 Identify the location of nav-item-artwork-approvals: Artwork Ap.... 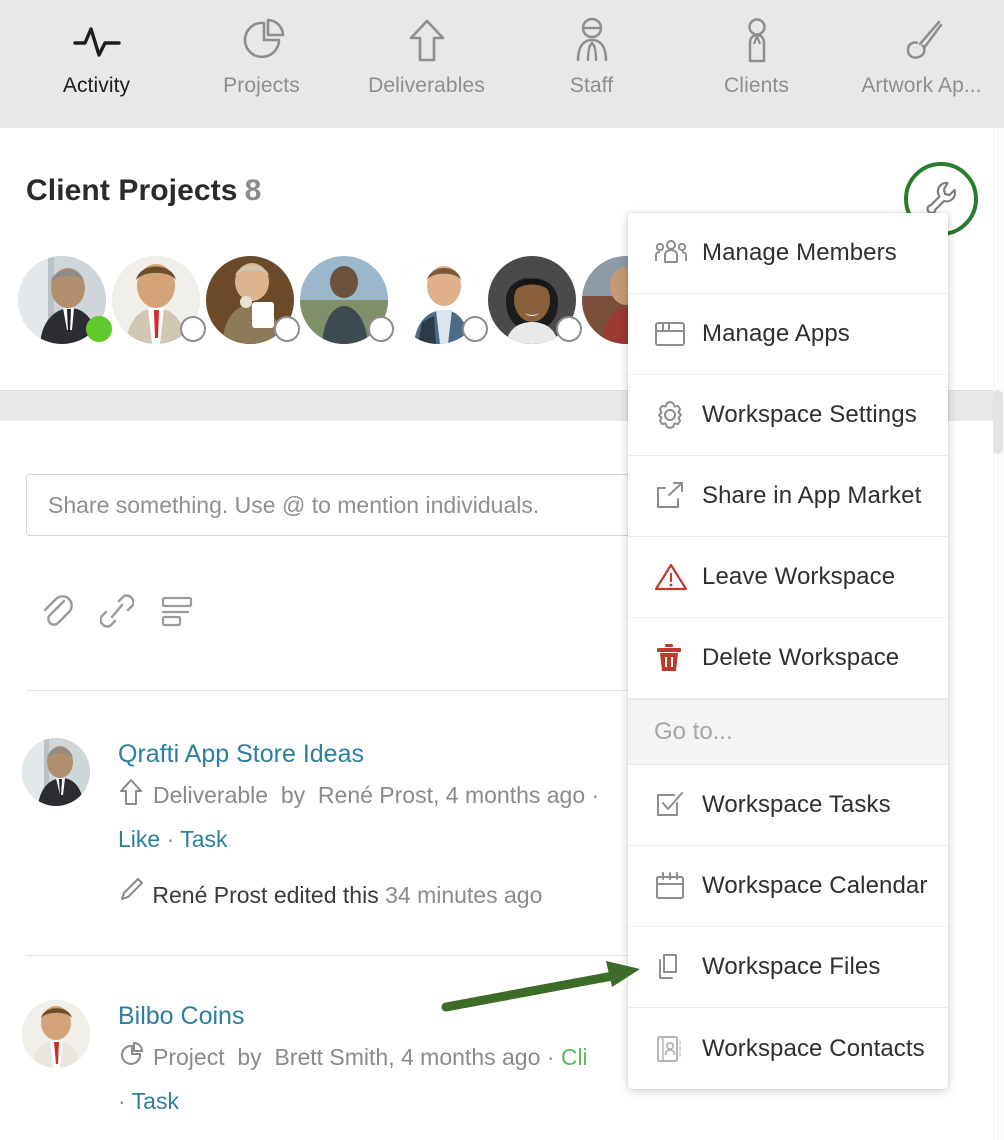
(921, 64).